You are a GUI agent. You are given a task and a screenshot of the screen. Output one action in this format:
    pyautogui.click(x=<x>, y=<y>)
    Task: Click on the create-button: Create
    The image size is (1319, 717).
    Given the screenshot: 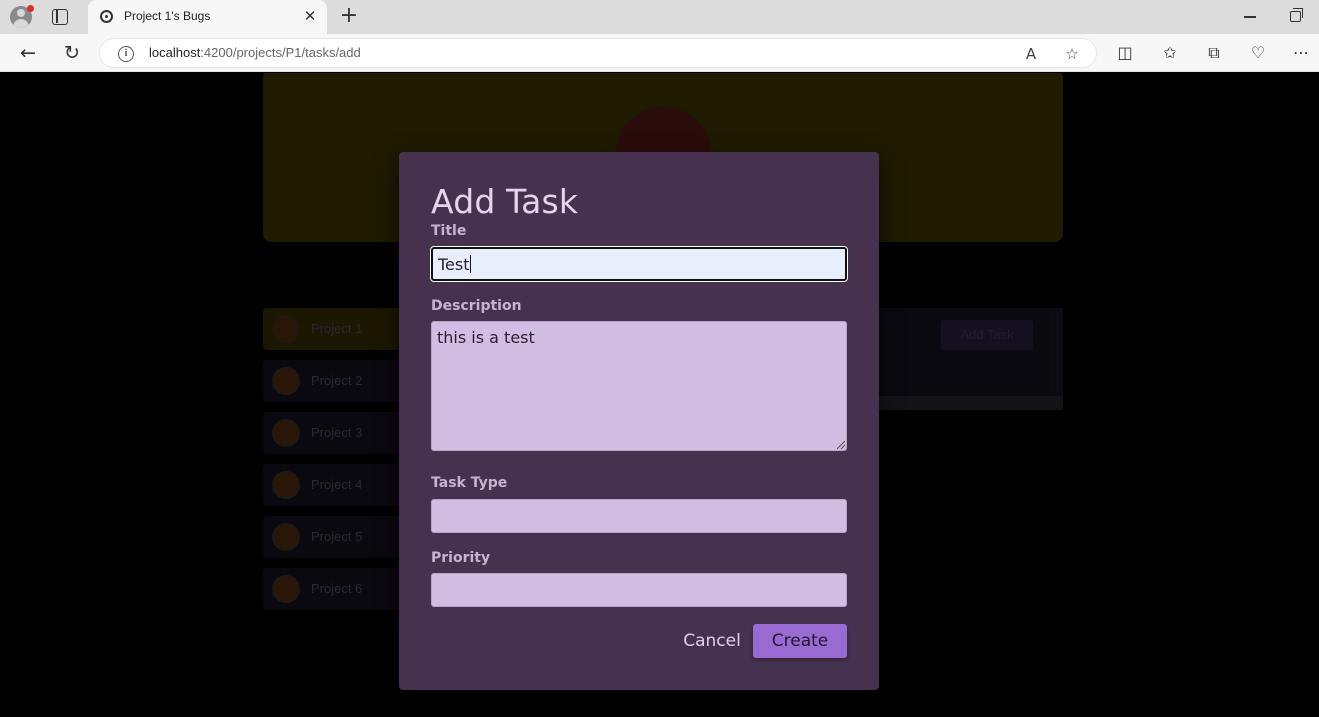 What is the action you would take?
    pyautogui.click(x=800, y=641)
    